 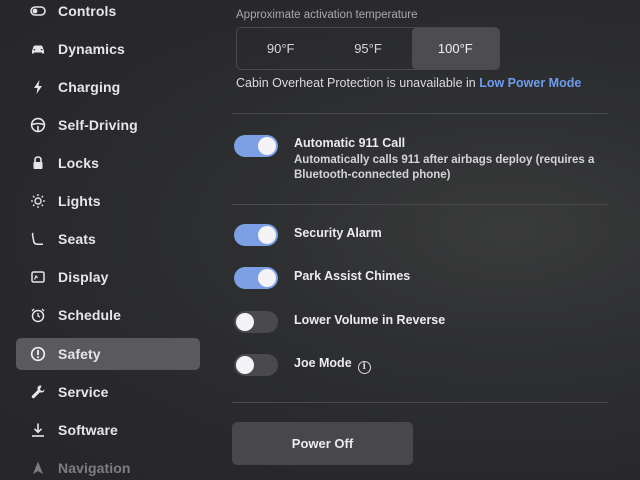 I want to click on sidebar-item-navigation: Navigation, so click(x=108, y=466).